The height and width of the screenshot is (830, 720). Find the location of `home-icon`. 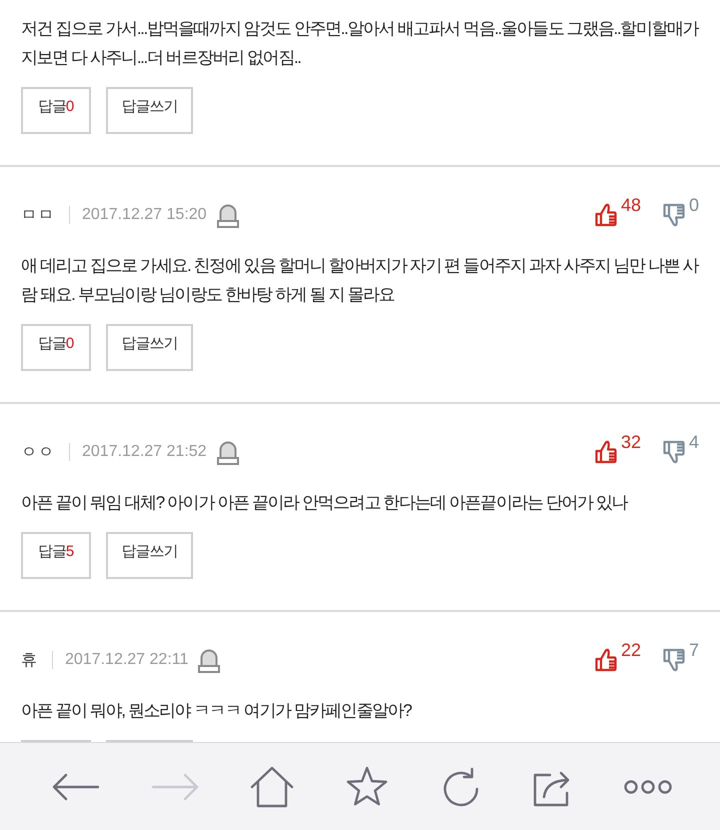

home-icon is located at coordinates (272, 787).